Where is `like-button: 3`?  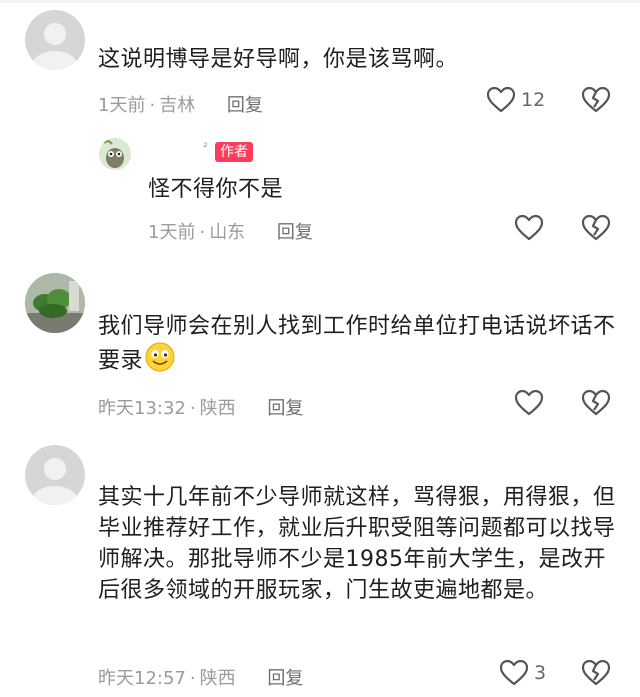
like-button: 3 is located at coordinates (523, 673).